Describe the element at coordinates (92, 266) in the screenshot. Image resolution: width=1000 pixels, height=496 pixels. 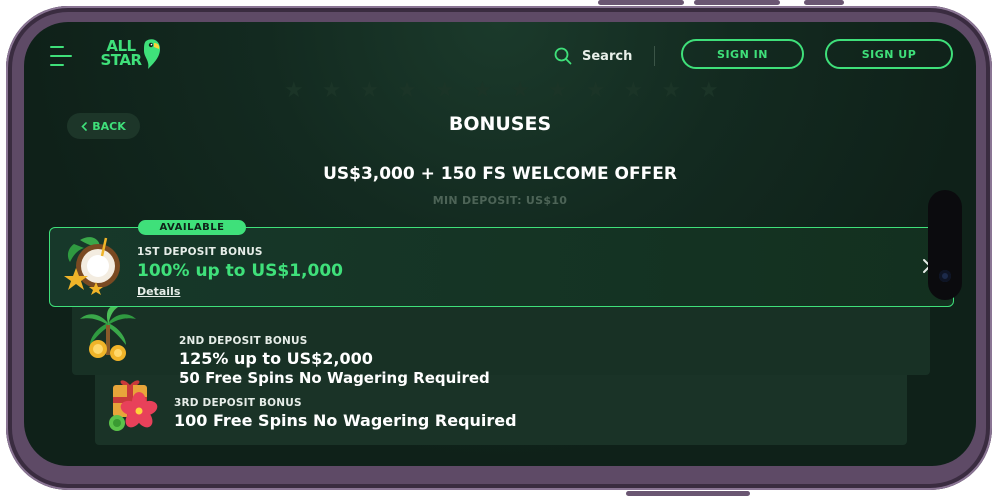
I see `coconut-star-icon` at that location.